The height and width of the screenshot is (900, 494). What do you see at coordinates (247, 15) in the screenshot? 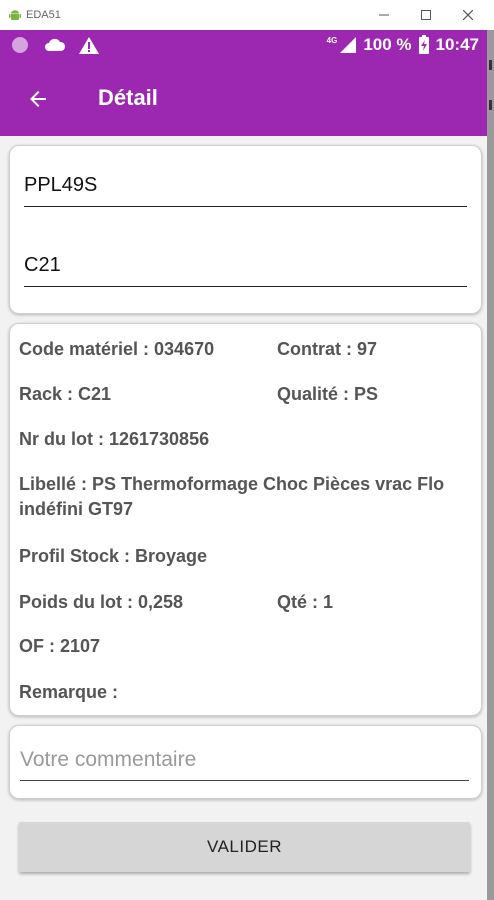
I see `window-titlebar: EDA51` at bounding box center [247, 15].